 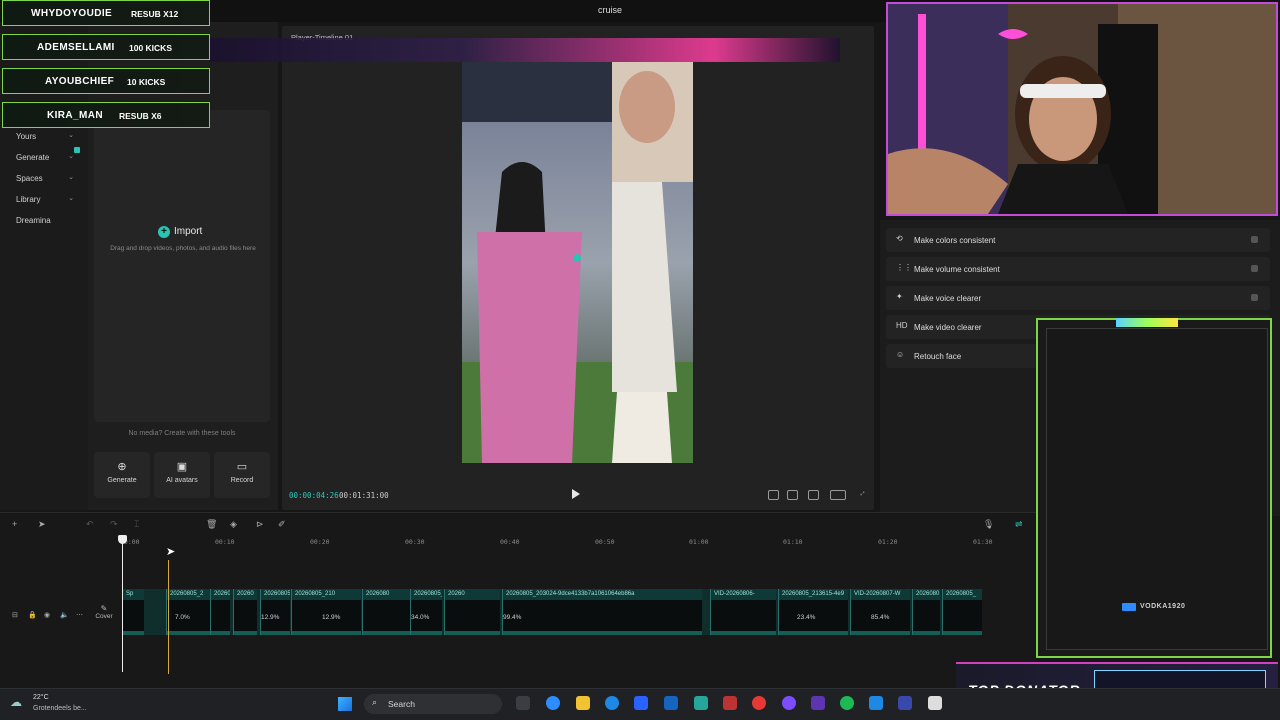 What do you see at coordinates (282, 524) in the screenshot?
I see `magic-icon: ✐` at bounding box center [282, 524].